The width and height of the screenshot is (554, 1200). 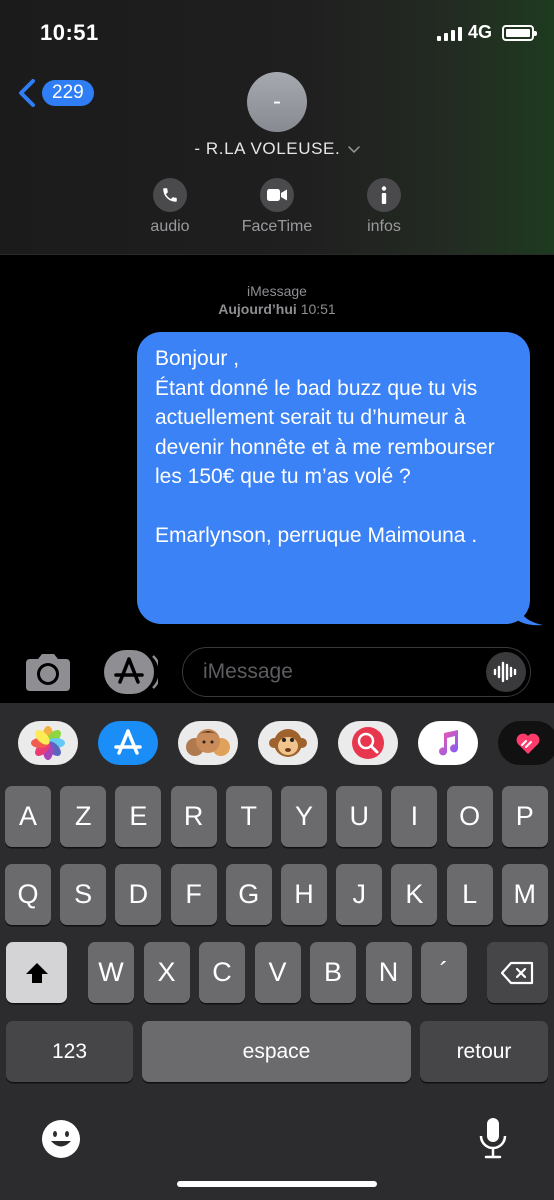 I want to click on microphone-icon, so click(x=493, y=1138).